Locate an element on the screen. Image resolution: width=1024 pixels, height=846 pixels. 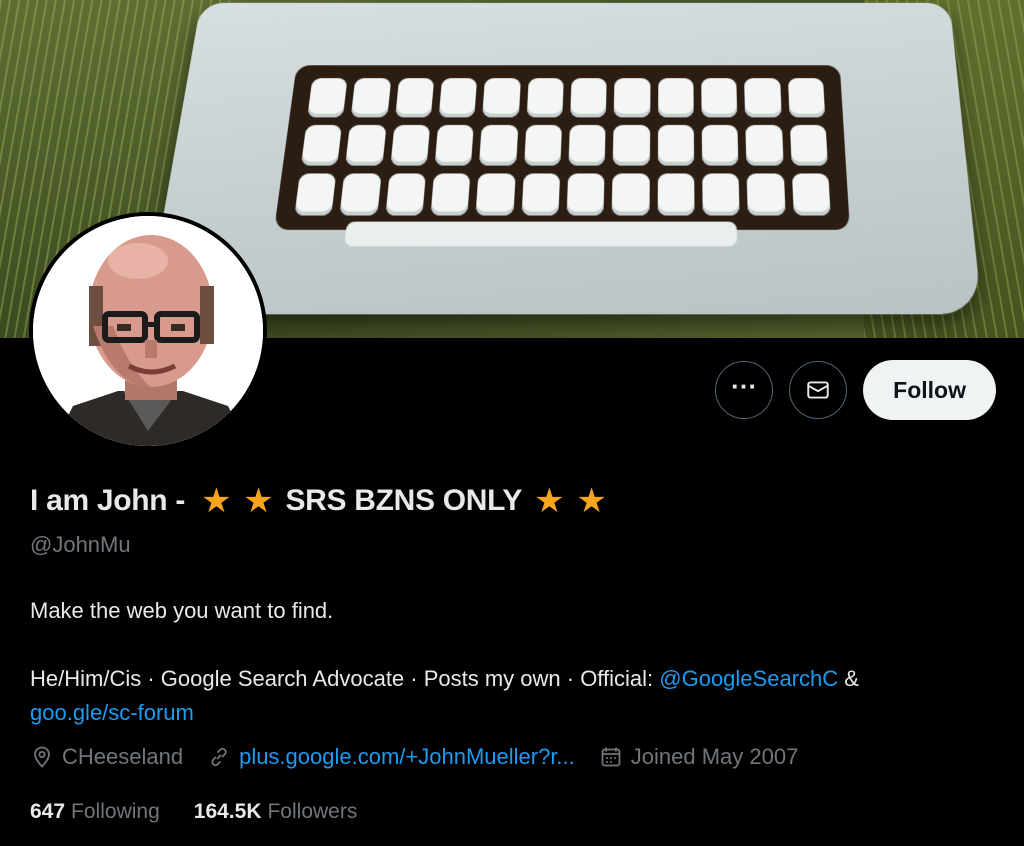
join-date-text: Joined May 2007 is located at coordinates (714, 756).